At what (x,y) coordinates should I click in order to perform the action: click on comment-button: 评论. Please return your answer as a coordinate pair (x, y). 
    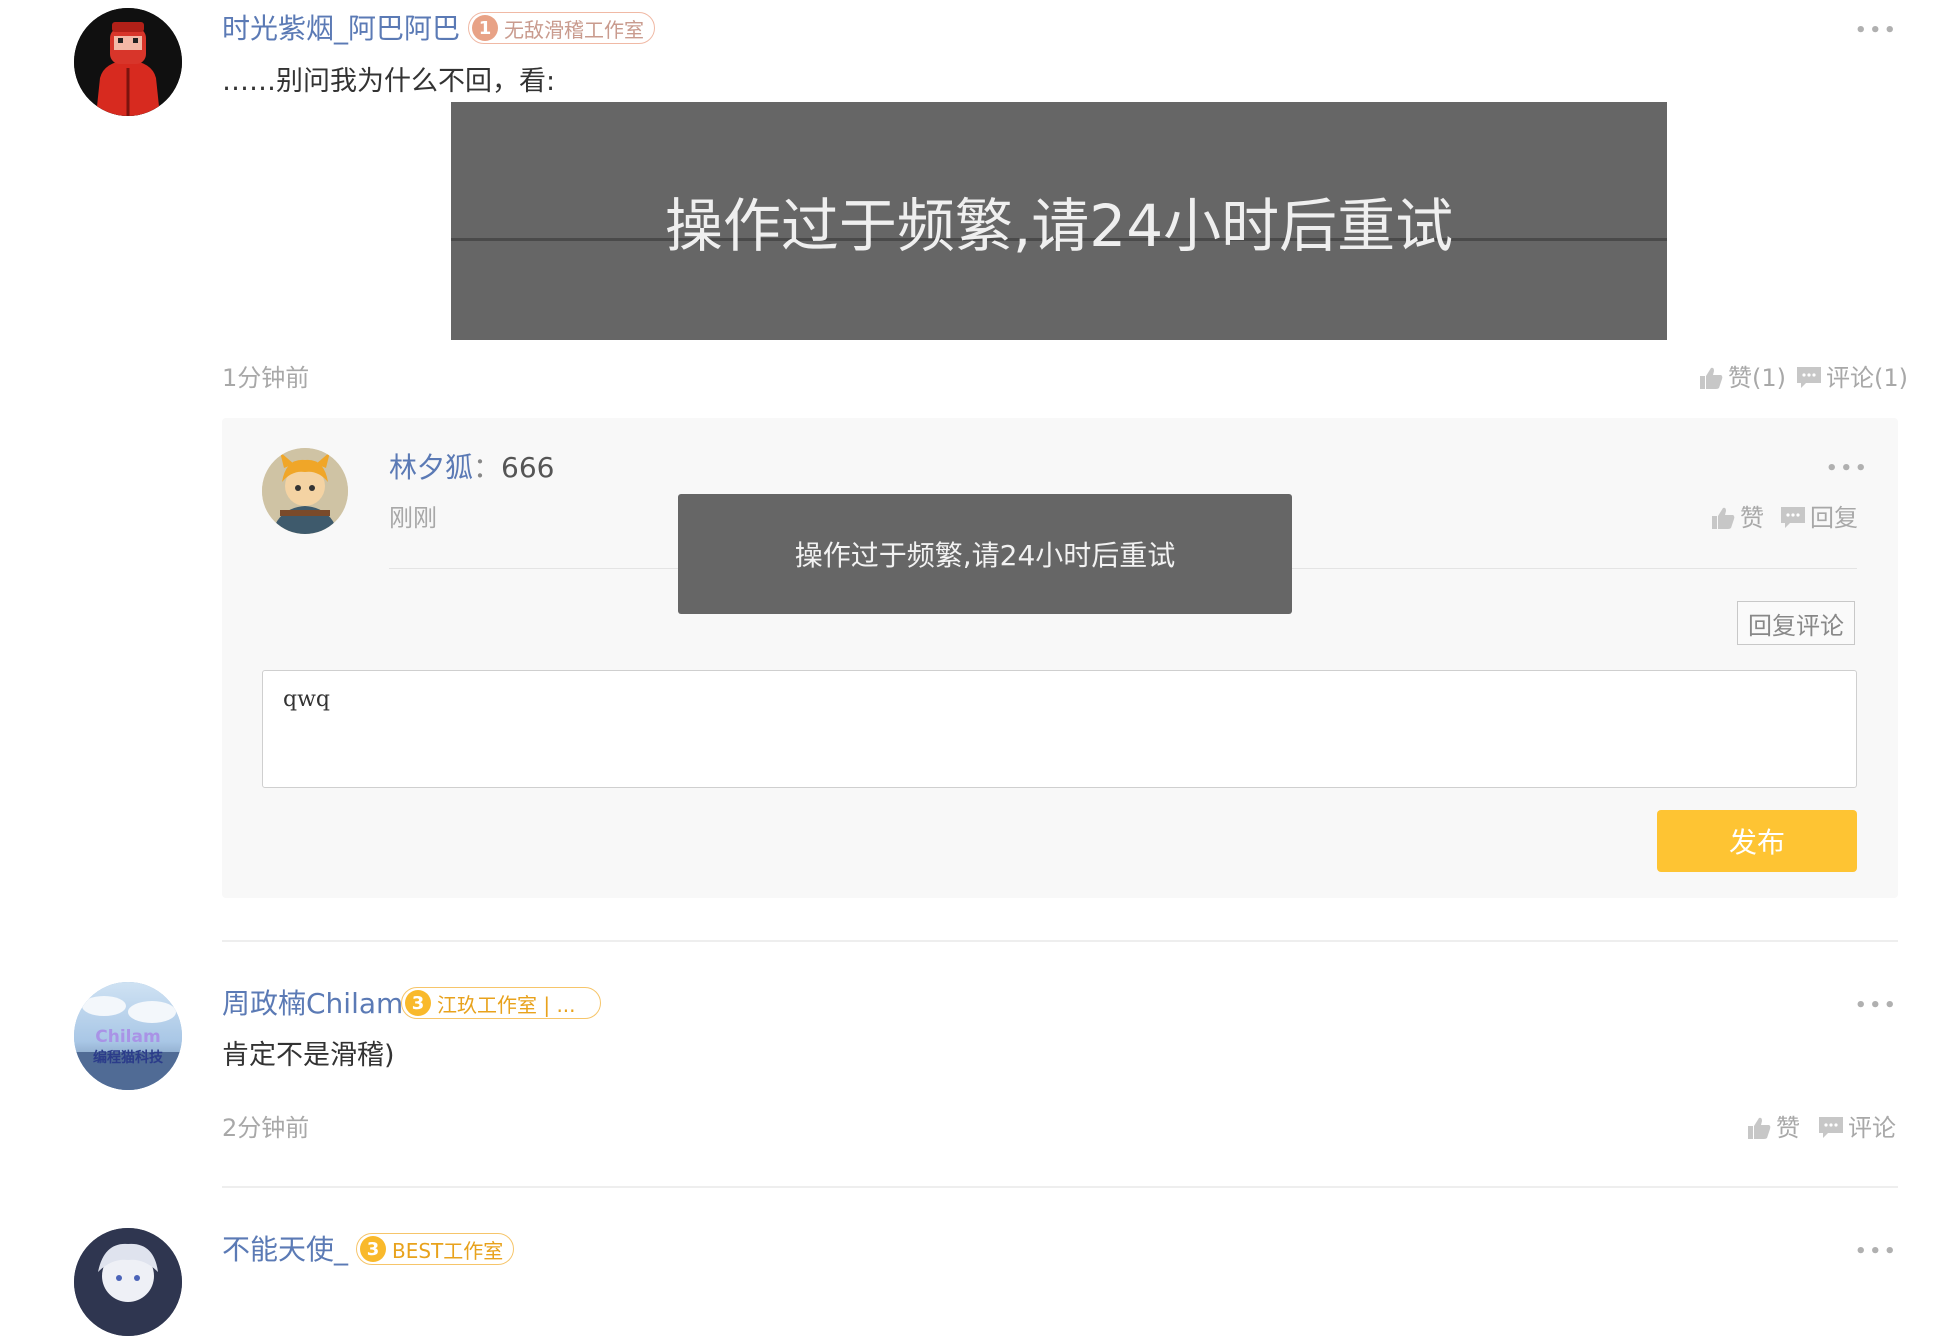
    Looking at the image, I should click on (1857, 1128).